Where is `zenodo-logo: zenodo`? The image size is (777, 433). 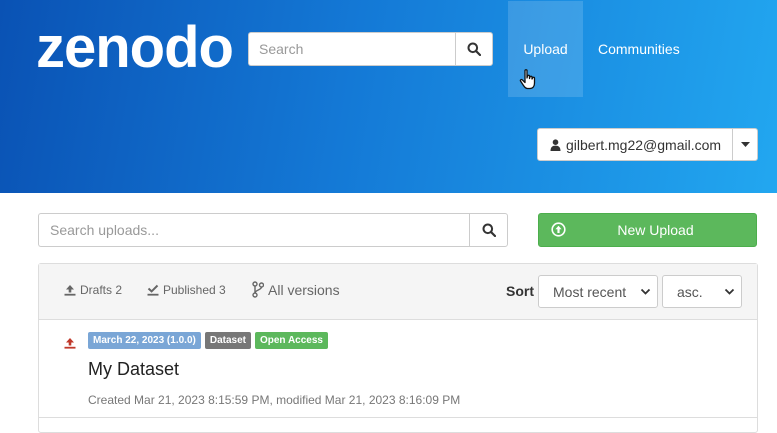
zenodo-logo: zenodo is located at coordinates (135, 48).